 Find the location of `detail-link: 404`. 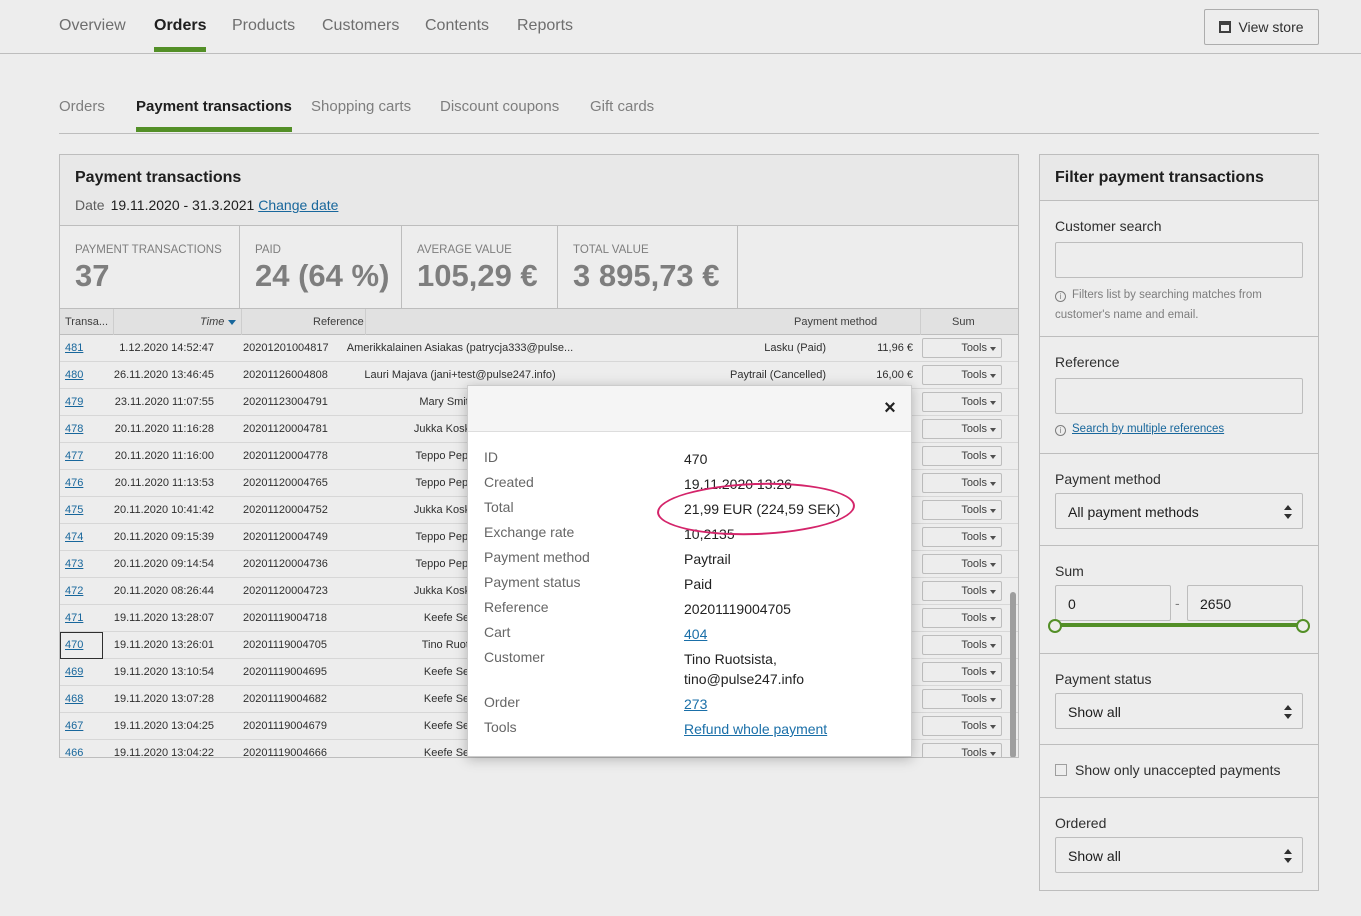

detail-link: 404 is located at coordinates (695, 634).